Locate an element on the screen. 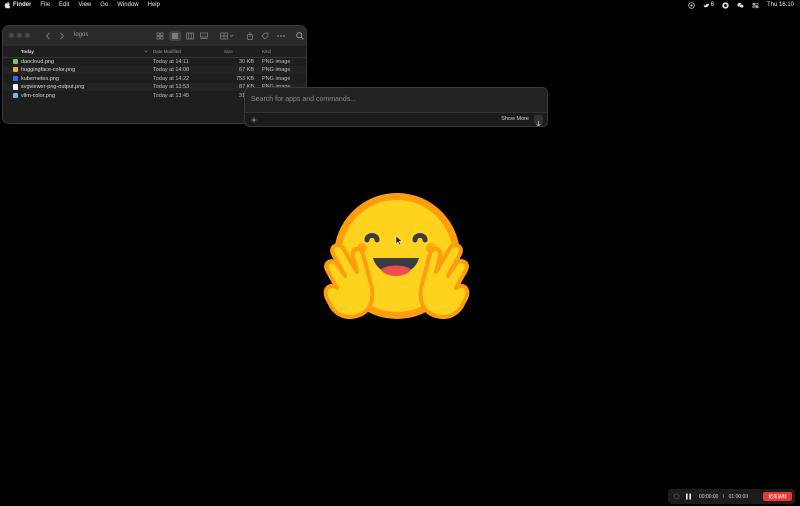 This screenshot has height=506, width=800. menu-file: File is located at coordinates (45, 5).